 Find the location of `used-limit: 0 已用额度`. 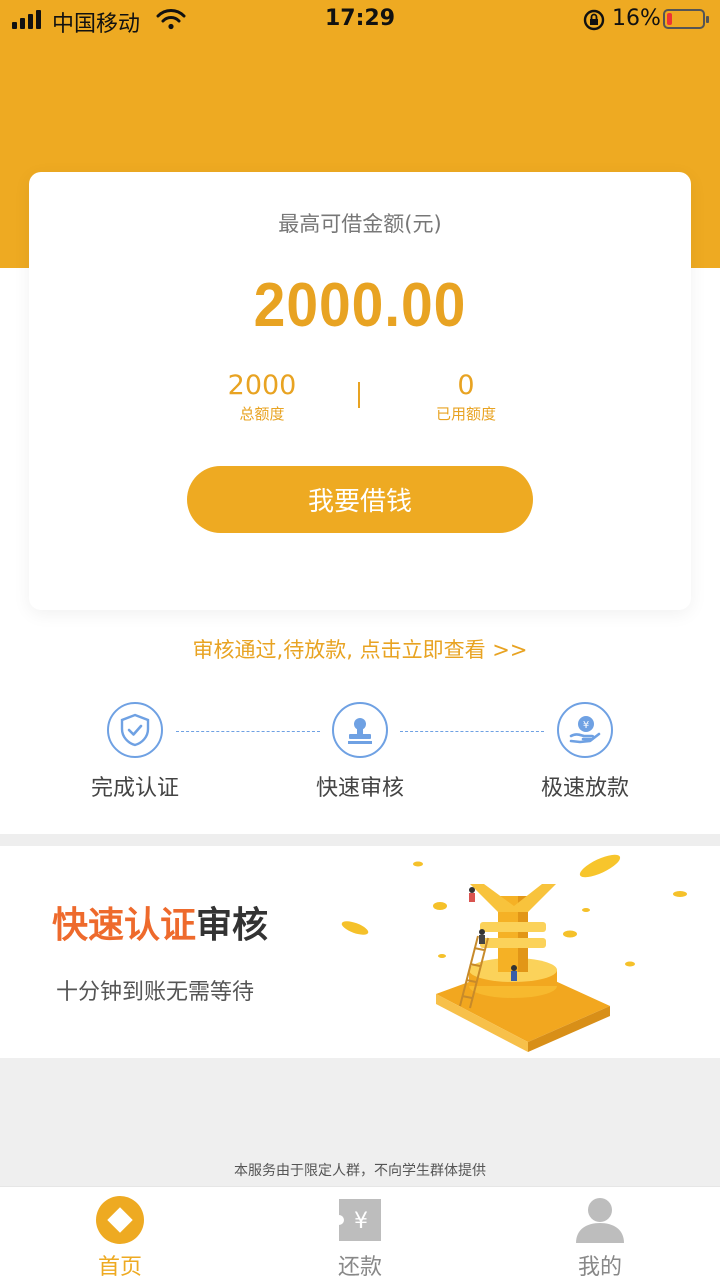

used-limit: 0 已用额度 is located at coordinates (466, 397).